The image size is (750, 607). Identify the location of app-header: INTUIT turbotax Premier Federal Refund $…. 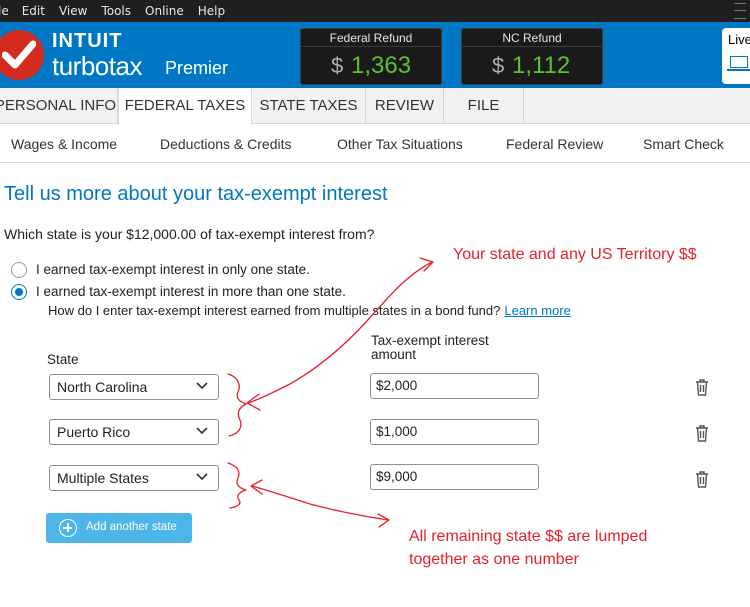
(375, 55).